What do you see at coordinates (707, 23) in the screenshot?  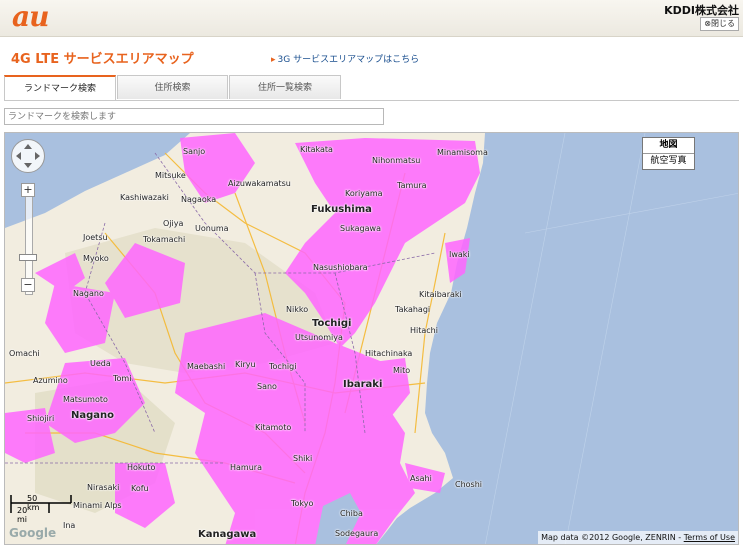 I see `close-icon: ⊗` at bounding box center [707, 23].